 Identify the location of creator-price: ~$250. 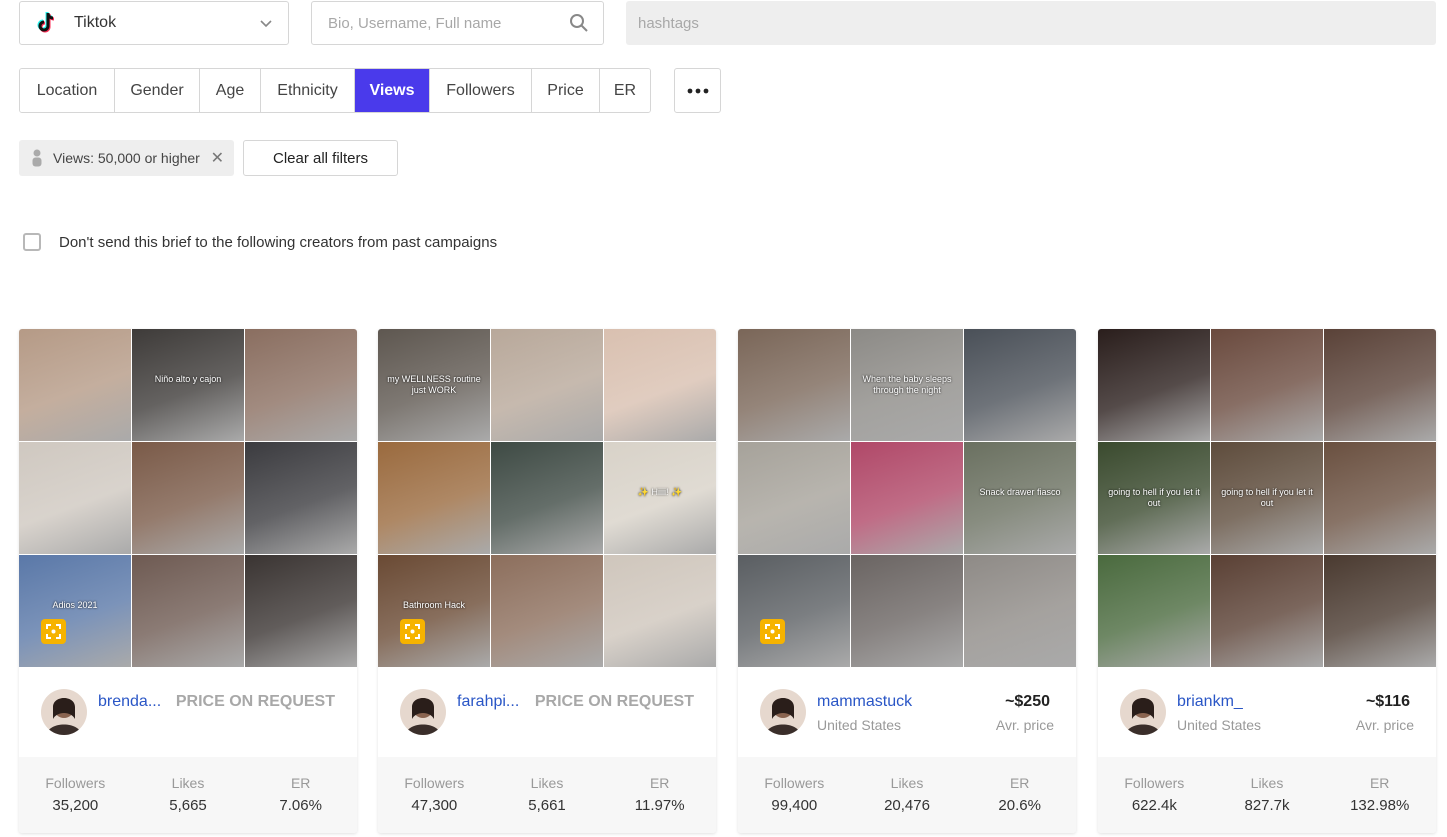
(1027, 701).